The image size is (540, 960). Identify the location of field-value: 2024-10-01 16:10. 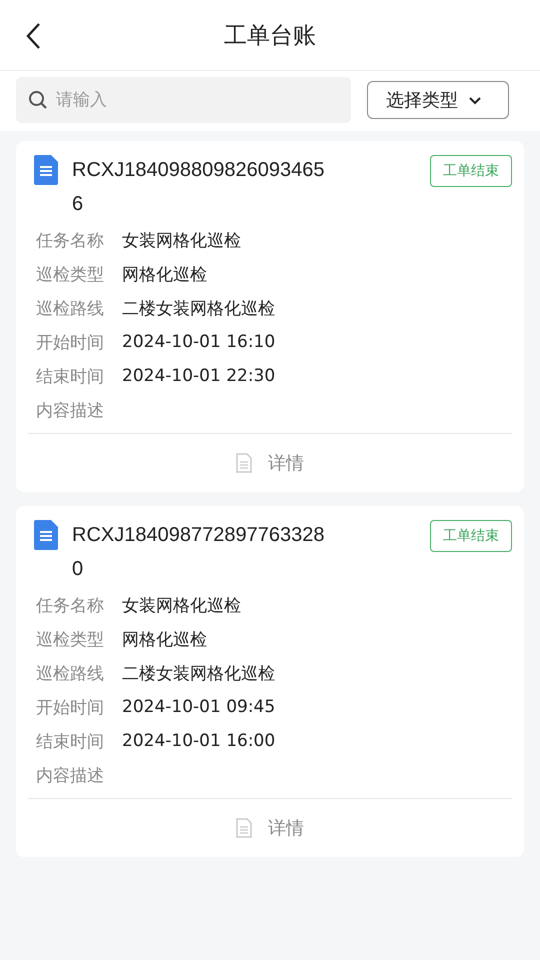
(199, 342).